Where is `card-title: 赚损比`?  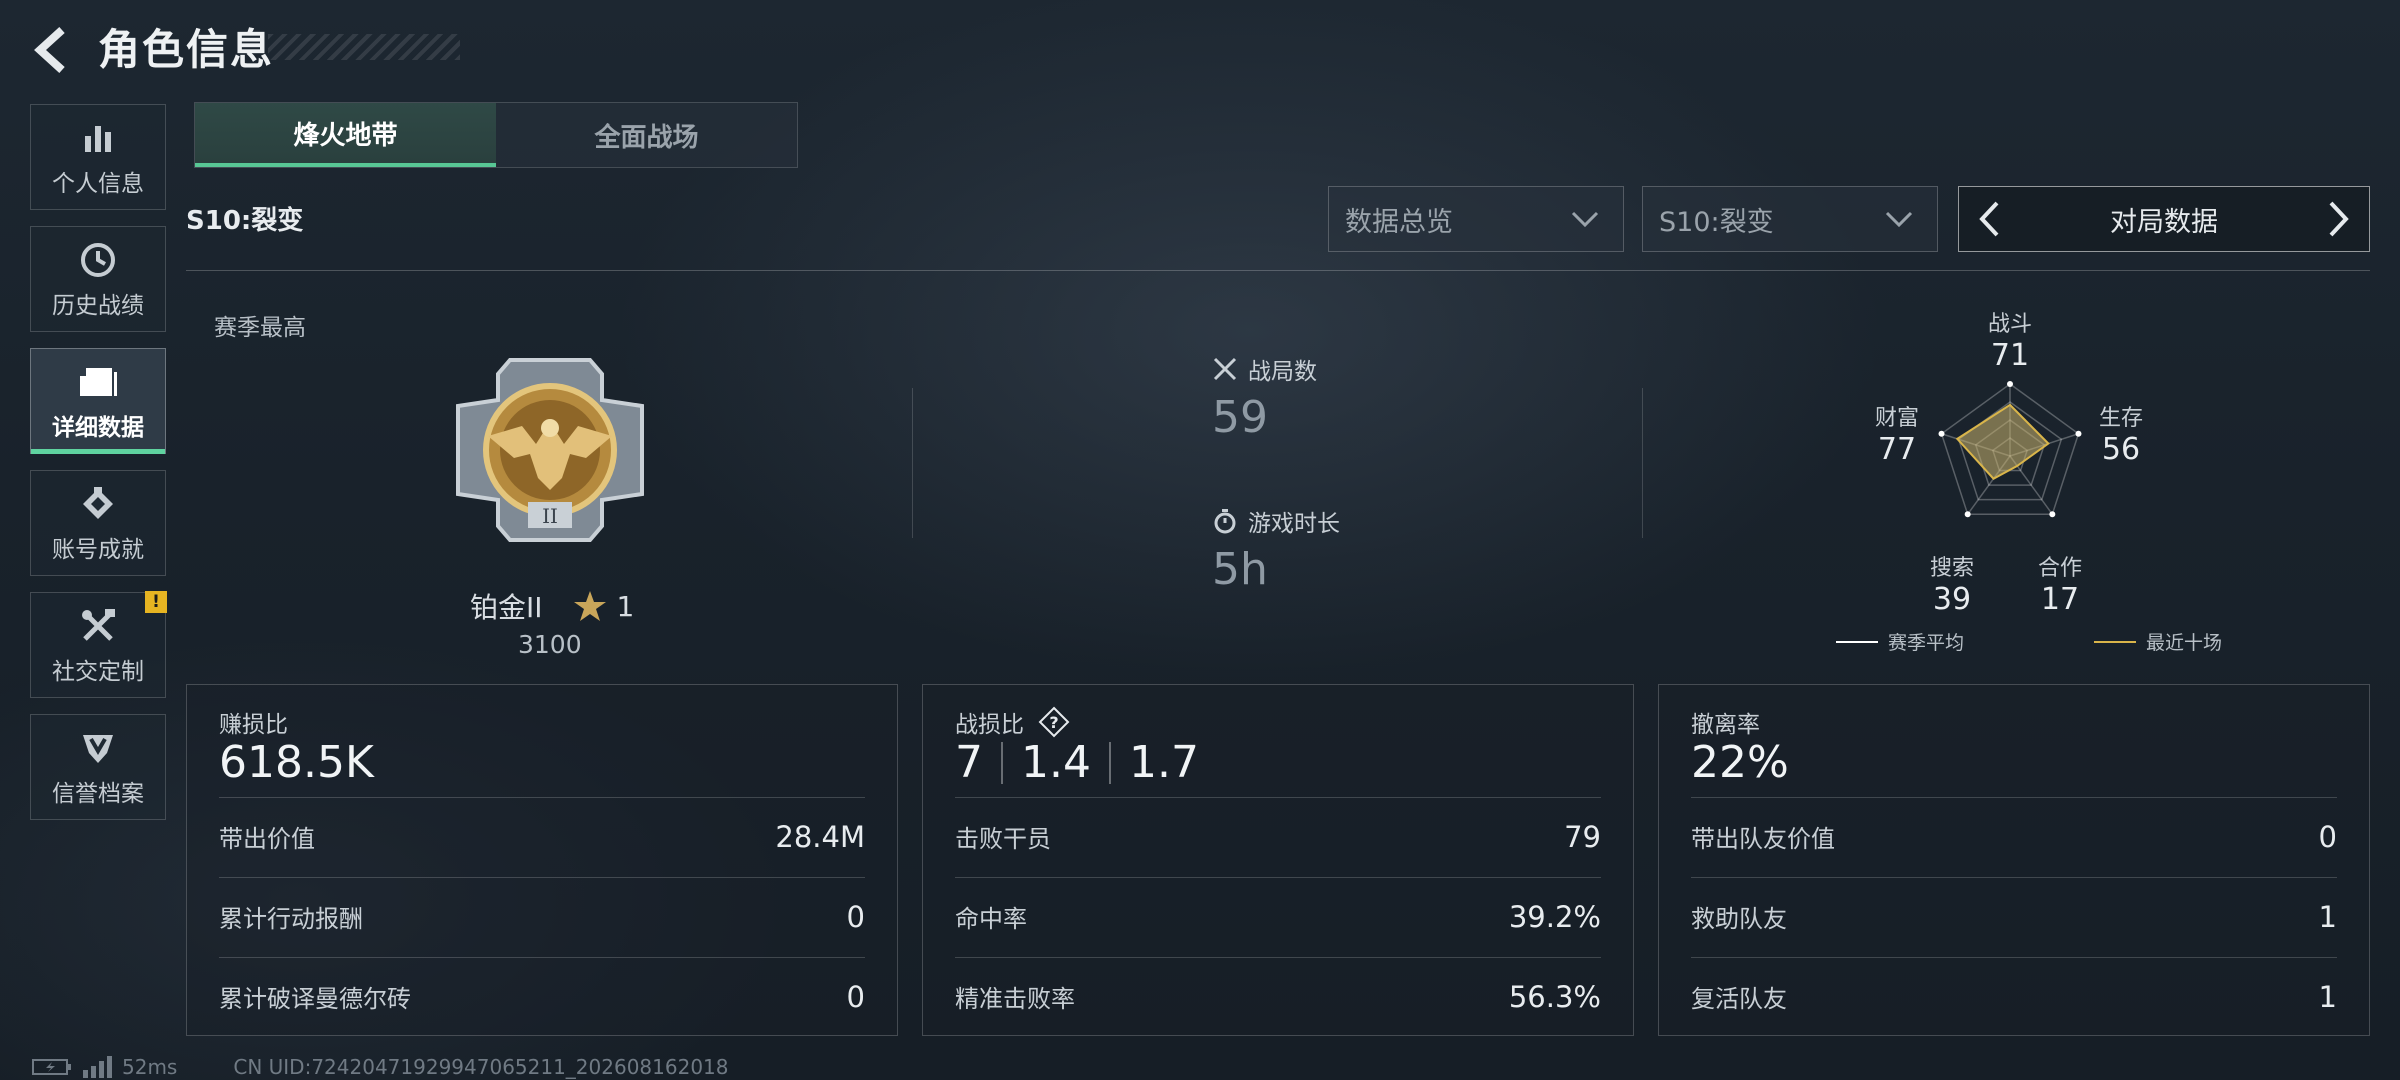 card-title: 赚损比 is located at coordinates (253, 725).